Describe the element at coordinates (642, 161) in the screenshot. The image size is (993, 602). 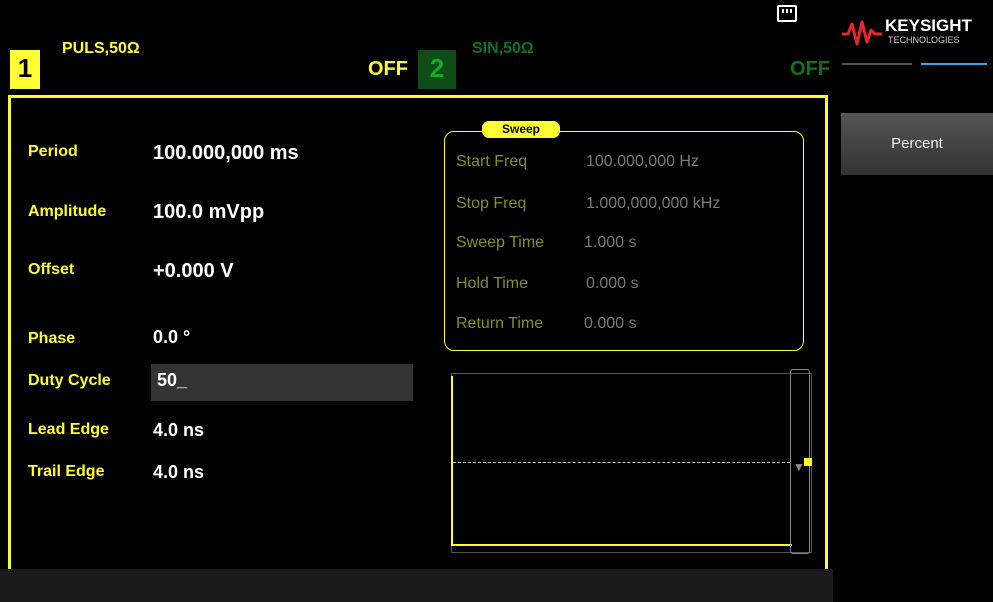
I see `start-freq-value: 100.000,000 Hz` at that location.